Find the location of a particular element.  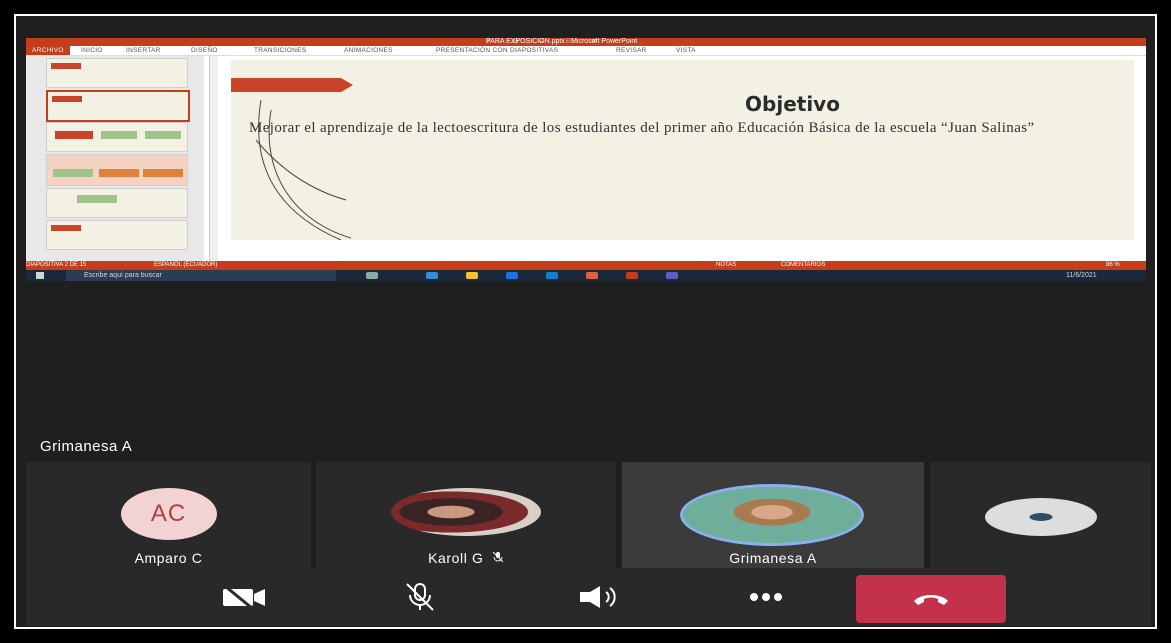

window-controls: ? ▭ – □ × is located at coordinates (546, 41).